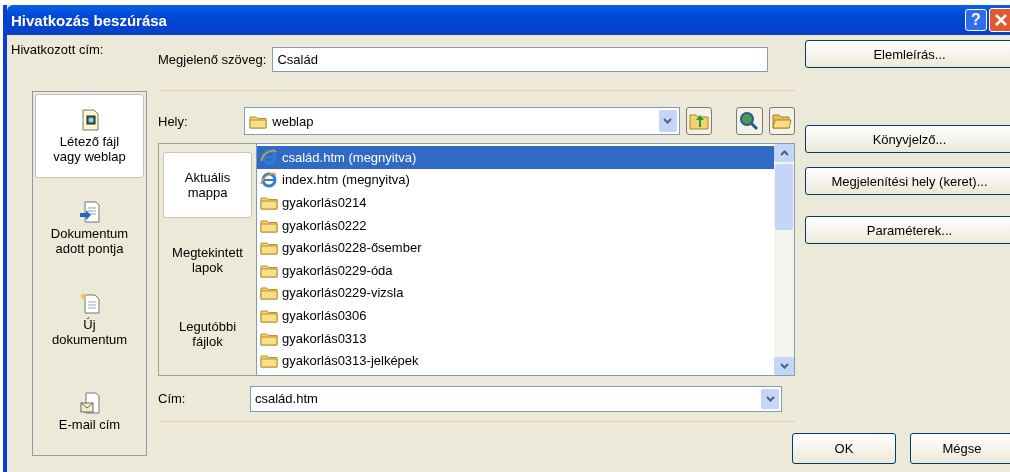 The height and width of the screenshot is (472, 1010). Describe the element at coordinates (212, 59) in the screenshot. I see `display-text-label: Megjelenő szöveg:` at that location.